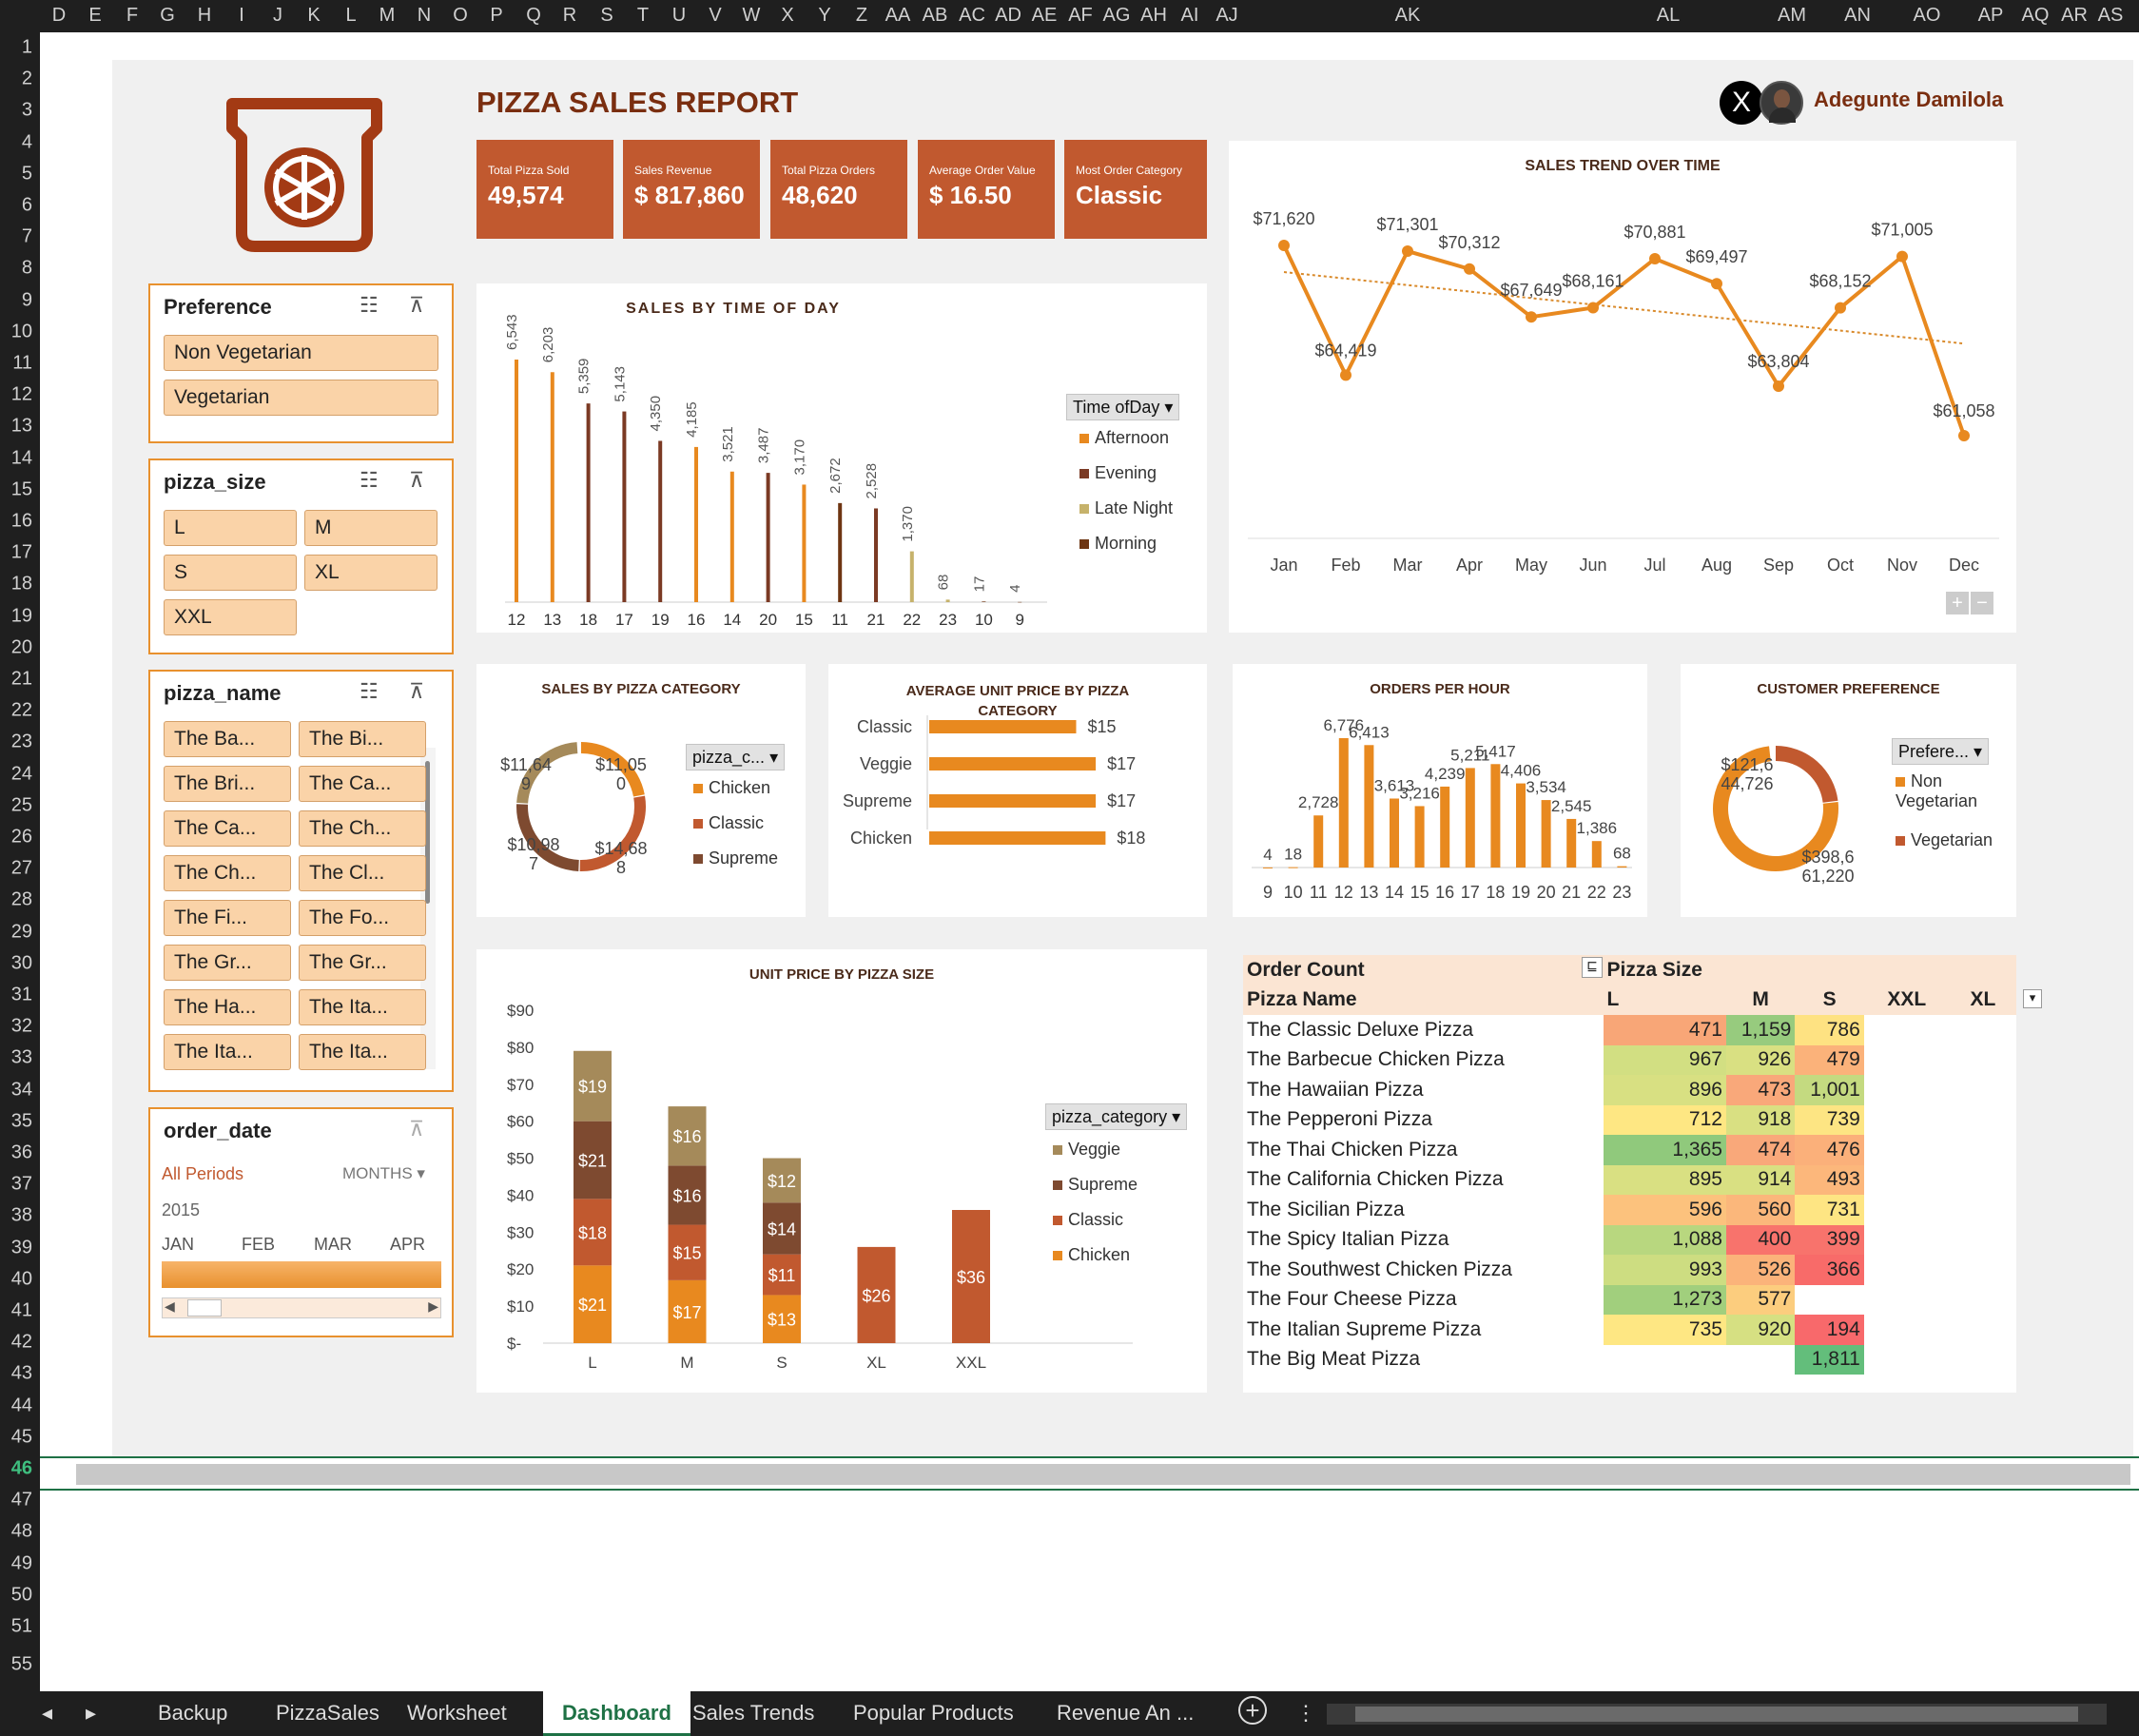  Describe the element at coordinates (1305, 1714) in the screenshot. I see `more-options-icon: ⋮` at that location.